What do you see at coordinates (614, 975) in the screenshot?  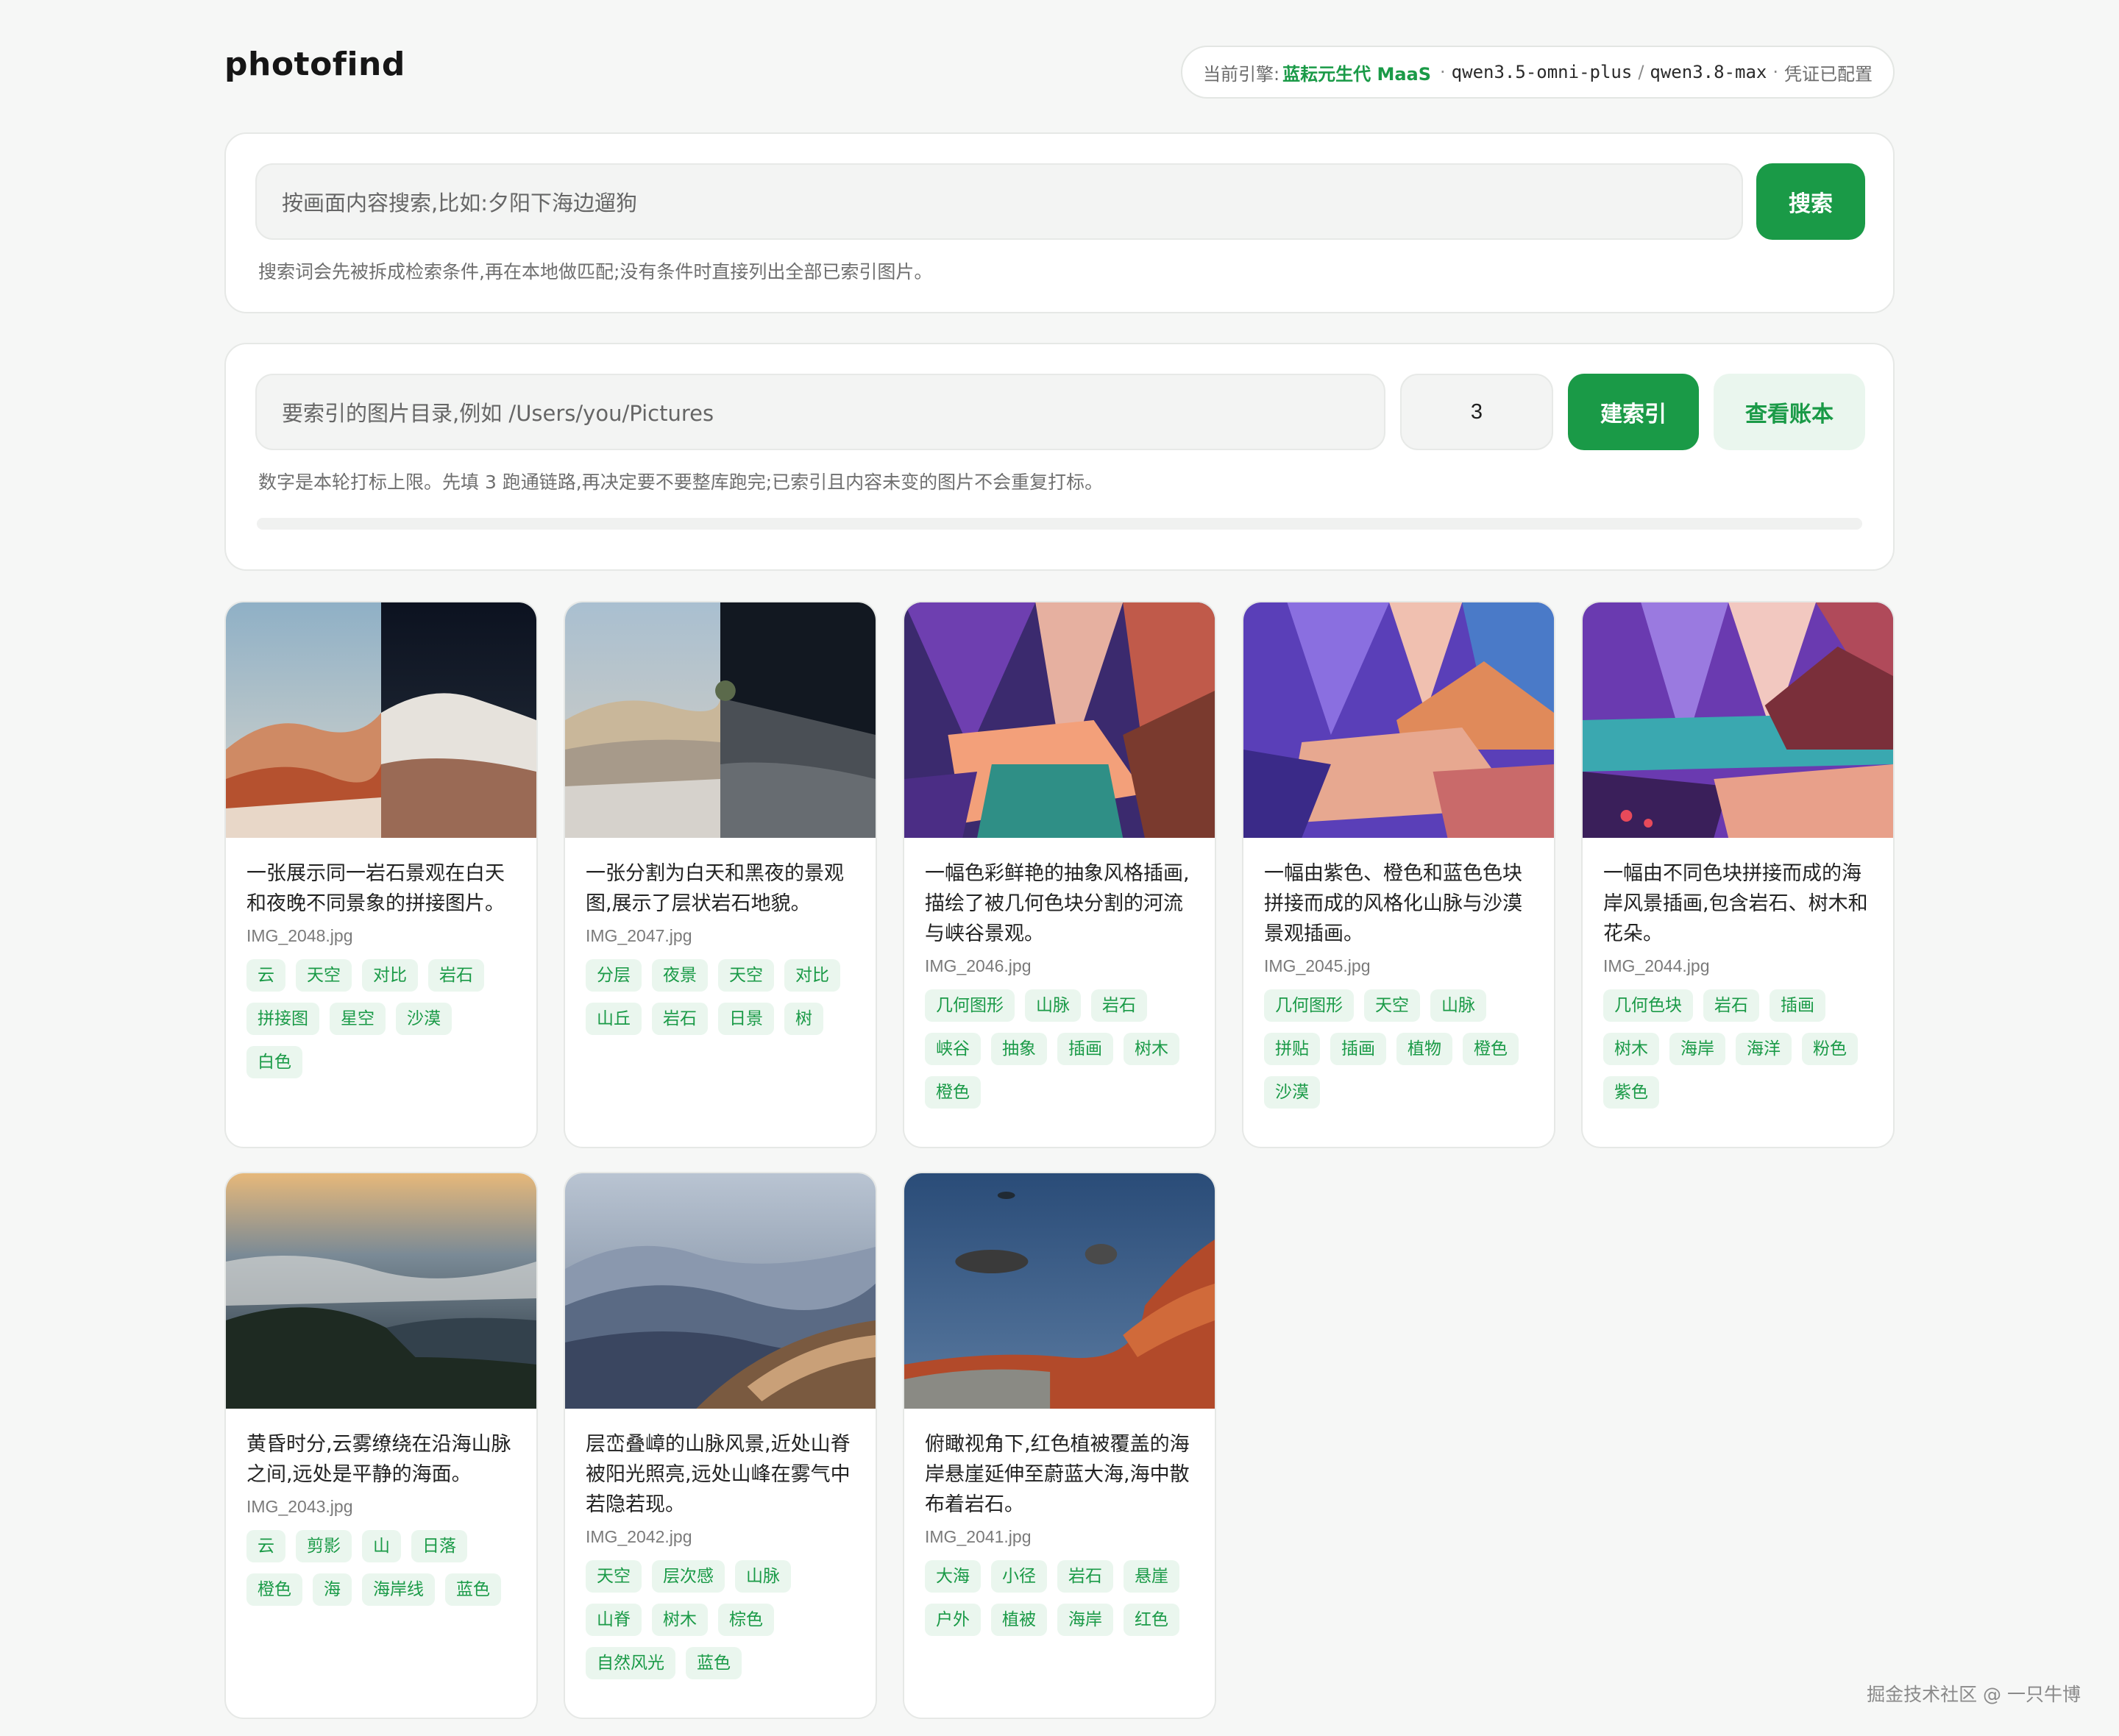 I see `tag: 分层` at bounding box center [614, 975].